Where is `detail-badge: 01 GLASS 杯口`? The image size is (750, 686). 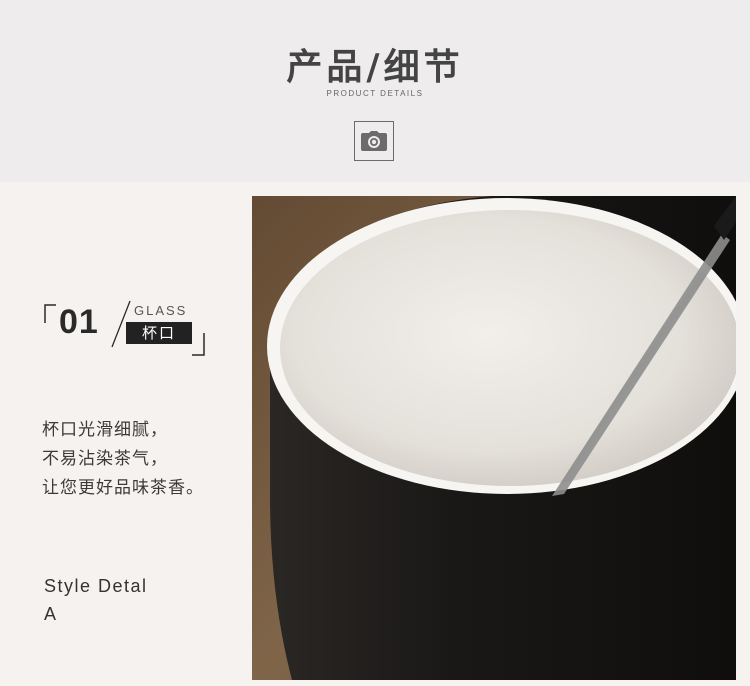 detail-badge: 01 GLASS 杯口 is located at coordinates (126, 329).